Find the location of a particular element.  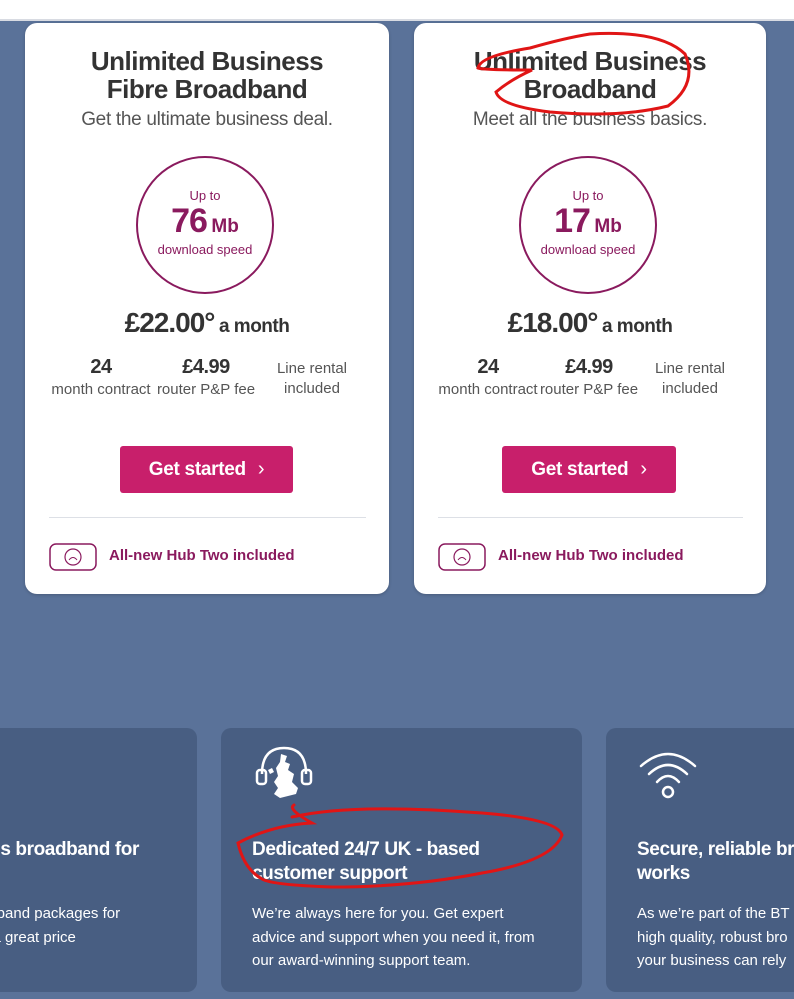

speed-number: 17 is located at coordinates (572, 221).